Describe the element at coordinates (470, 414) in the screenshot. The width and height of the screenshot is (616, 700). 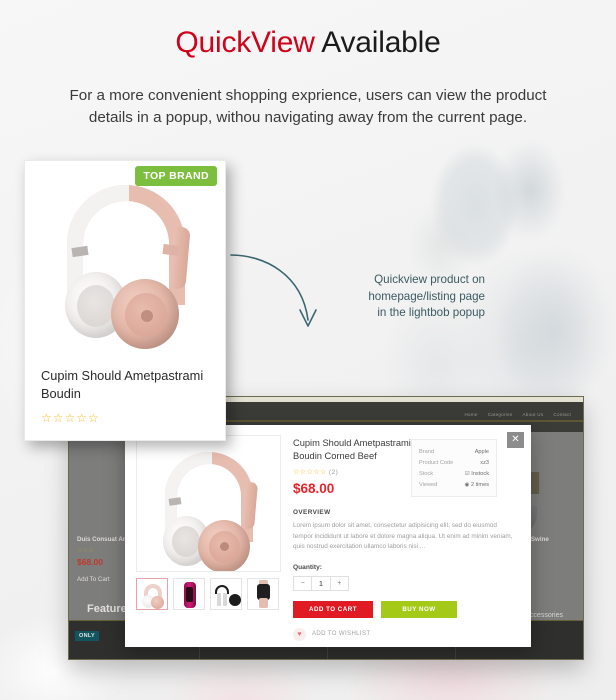
I see `nav-item-home: Home` at that location.